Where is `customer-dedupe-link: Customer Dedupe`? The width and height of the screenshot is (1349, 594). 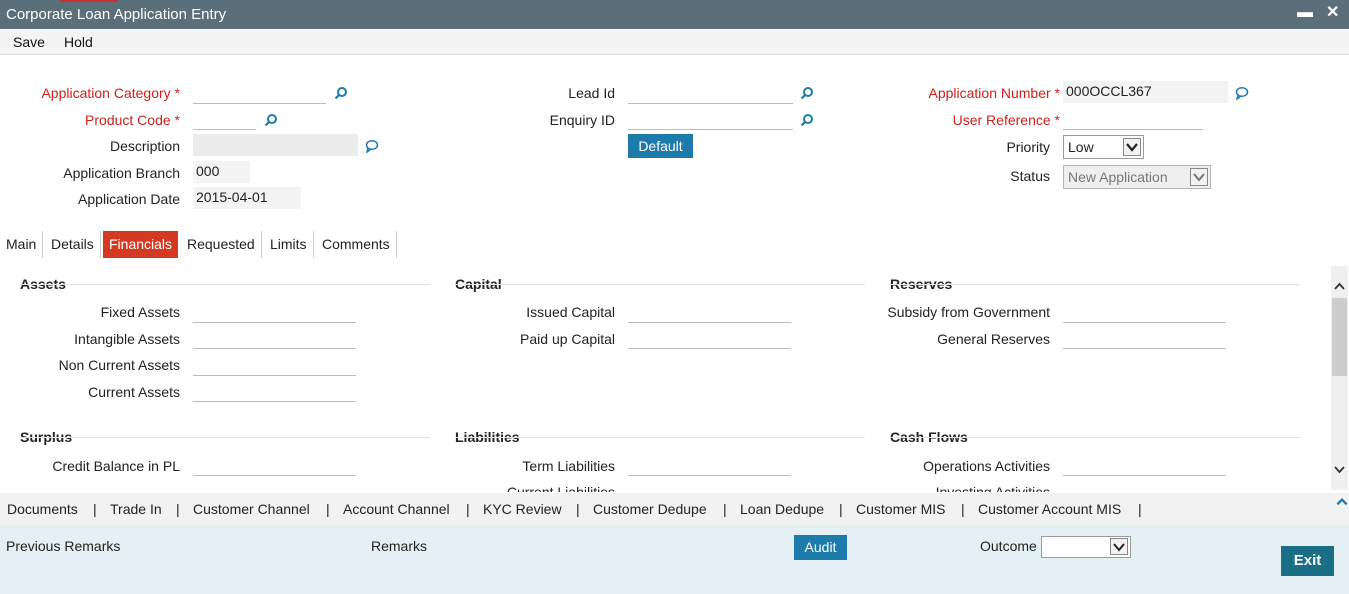 customer-dedupe-link: Customer Dedupe is located at coordinates (650, 509).